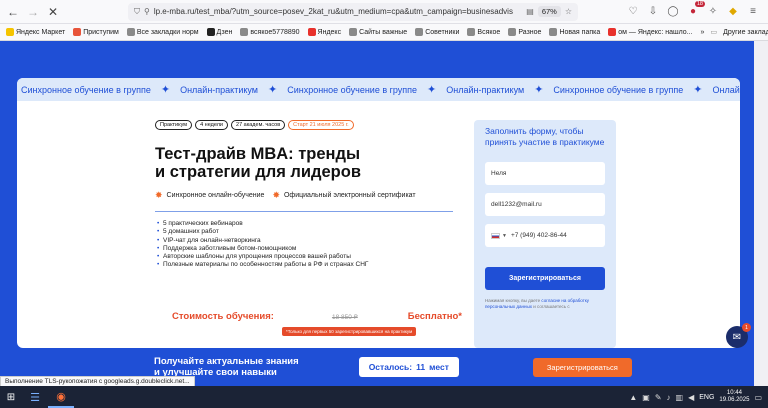 The width and height of the screenshot is (768, 408). Describe the element at coordinates (549, 11) in the screenshot. I see `zoom-level: 67%` at that location.